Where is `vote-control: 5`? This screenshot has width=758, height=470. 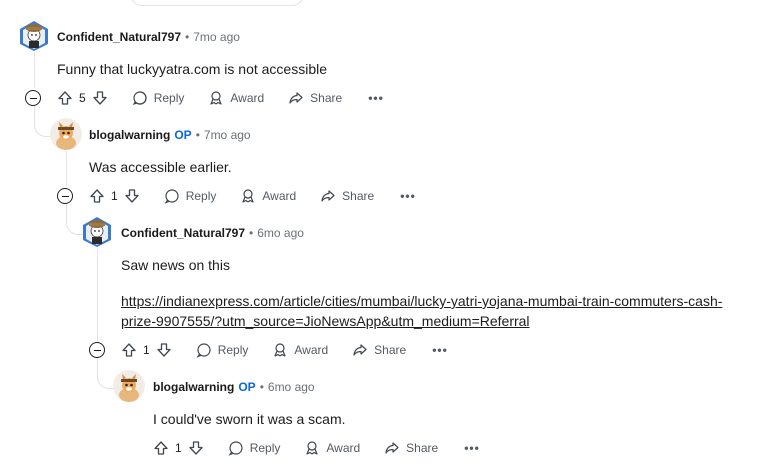 vote-control: 5 is located at coordinates (82, 98).